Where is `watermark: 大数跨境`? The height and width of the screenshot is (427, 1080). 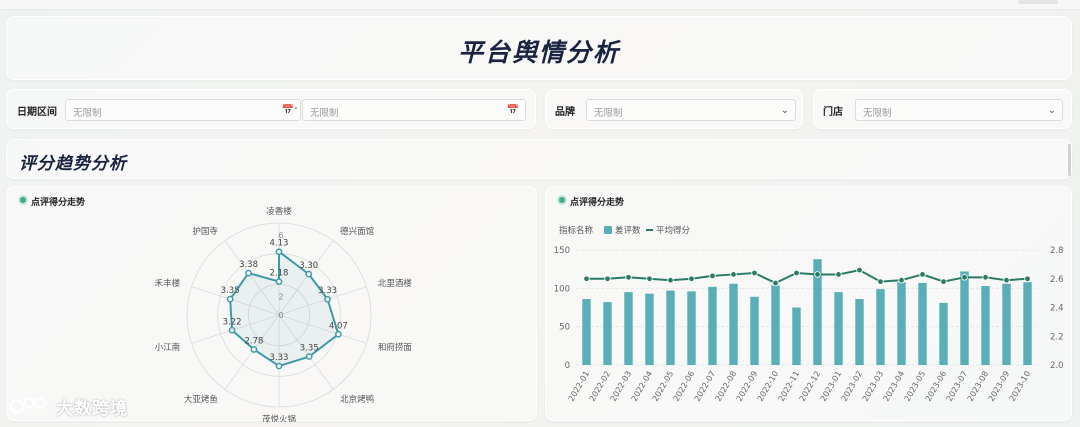
watermark: 大数跨境 is located at coordinates (69, 406).